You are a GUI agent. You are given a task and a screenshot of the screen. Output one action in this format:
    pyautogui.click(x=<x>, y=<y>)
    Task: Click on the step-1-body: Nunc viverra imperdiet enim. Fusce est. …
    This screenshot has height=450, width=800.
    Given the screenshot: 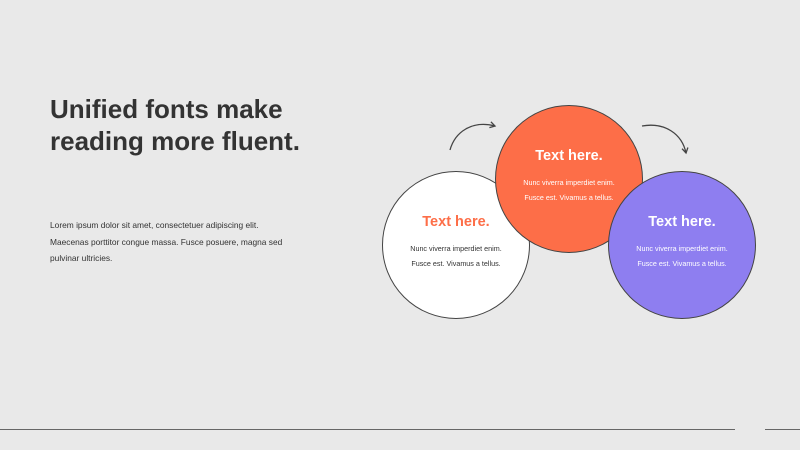 What is the action you would take?
    pyautogui.click(x=456, y=256)
    